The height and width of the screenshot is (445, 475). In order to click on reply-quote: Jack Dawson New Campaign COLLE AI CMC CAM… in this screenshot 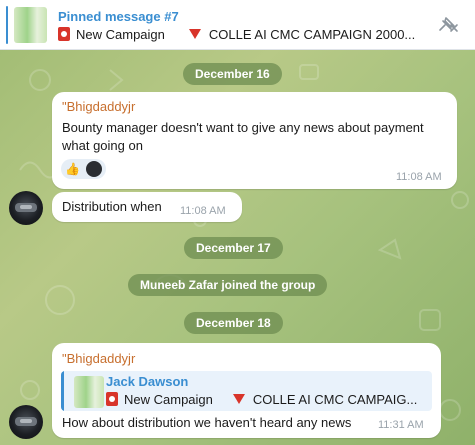, I will do `click(246, 391)`.